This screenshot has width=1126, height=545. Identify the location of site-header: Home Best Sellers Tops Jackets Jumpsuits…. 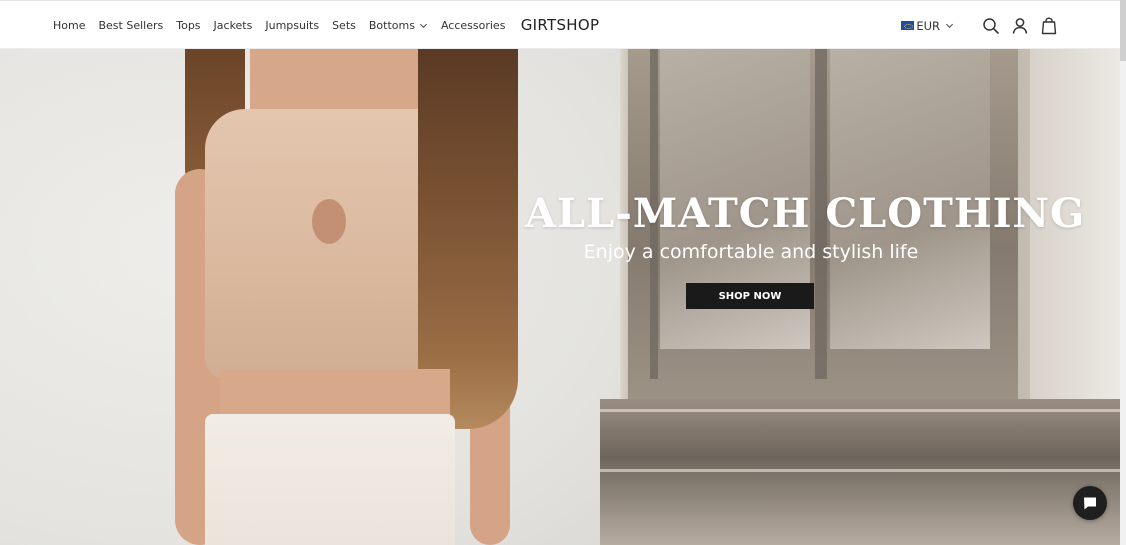
(560, 24).